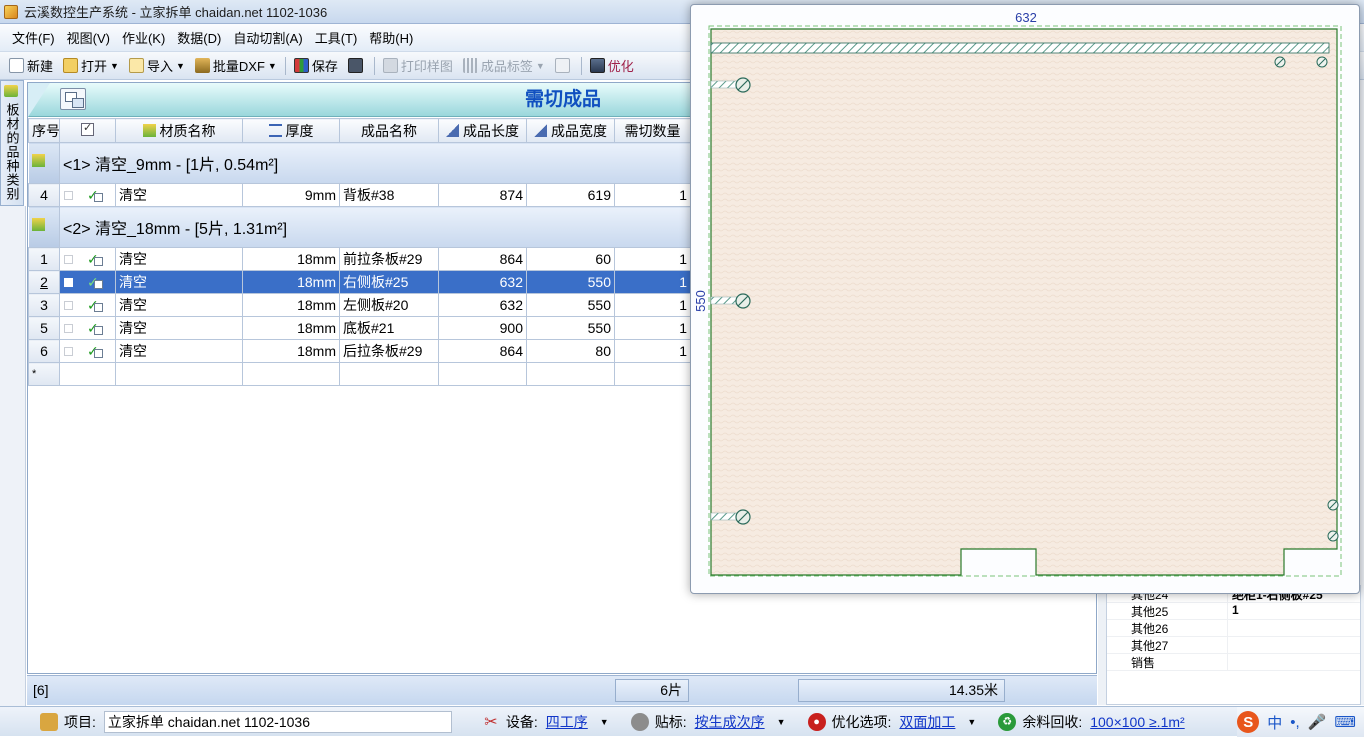 This screenshot has height=737, width=1364. Describe the element at coordinates (44, 374) in the screenshot. I see `new-row-marker: *` at that location.